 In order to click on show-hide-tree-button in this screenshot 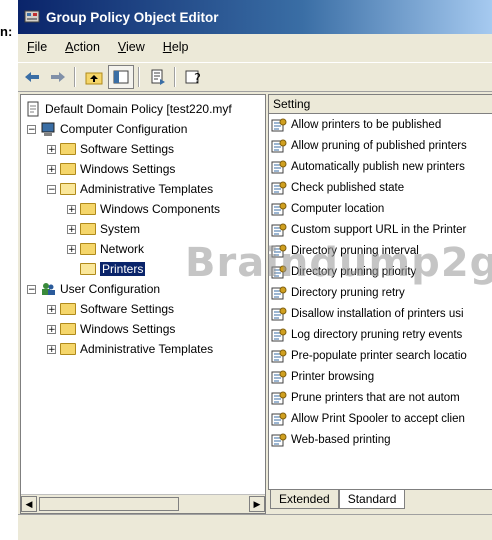, I will do `click(121, 77)`.